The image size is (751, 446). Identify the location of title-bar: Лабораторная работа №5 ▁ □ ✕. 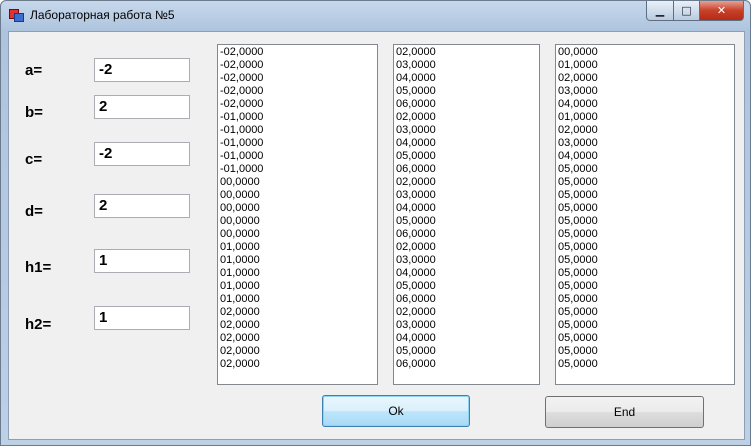
(375, 16).